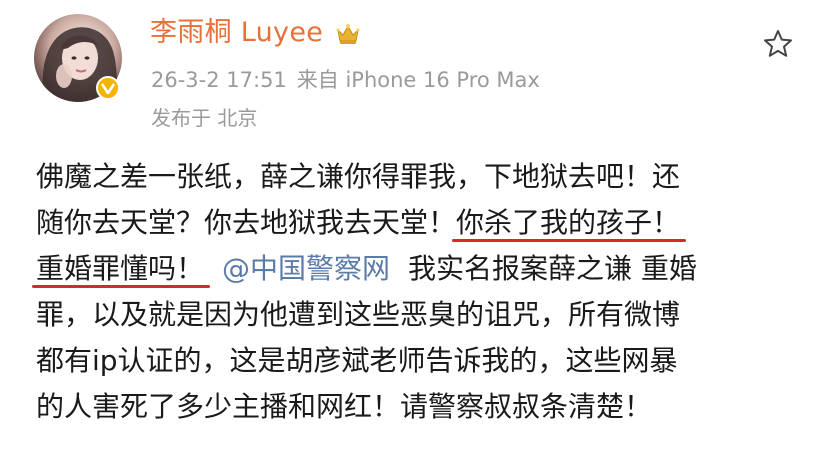 The height and width of the screenshot is (452, 836). Describe the element at coordinates (204, 118) in the screenshot. I see `post-location: 发布于 北京` at that location.